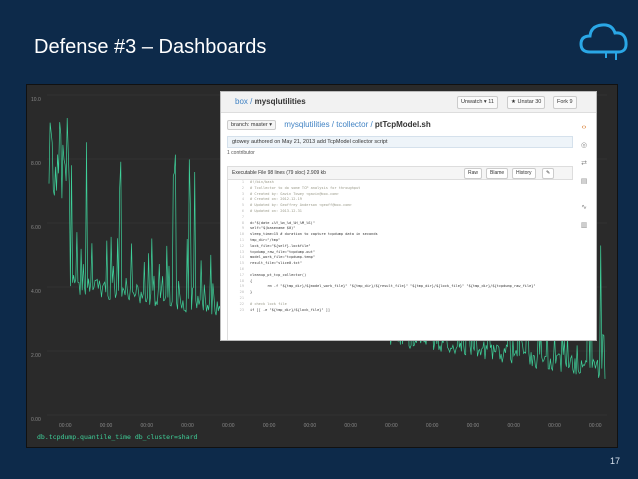 The image size is (638, 479). What do you see at coordinates (477, 102) in the screenshot?
I see `unwatch-button: Unwatch ▾ 11` at bounding box center [477, 102].